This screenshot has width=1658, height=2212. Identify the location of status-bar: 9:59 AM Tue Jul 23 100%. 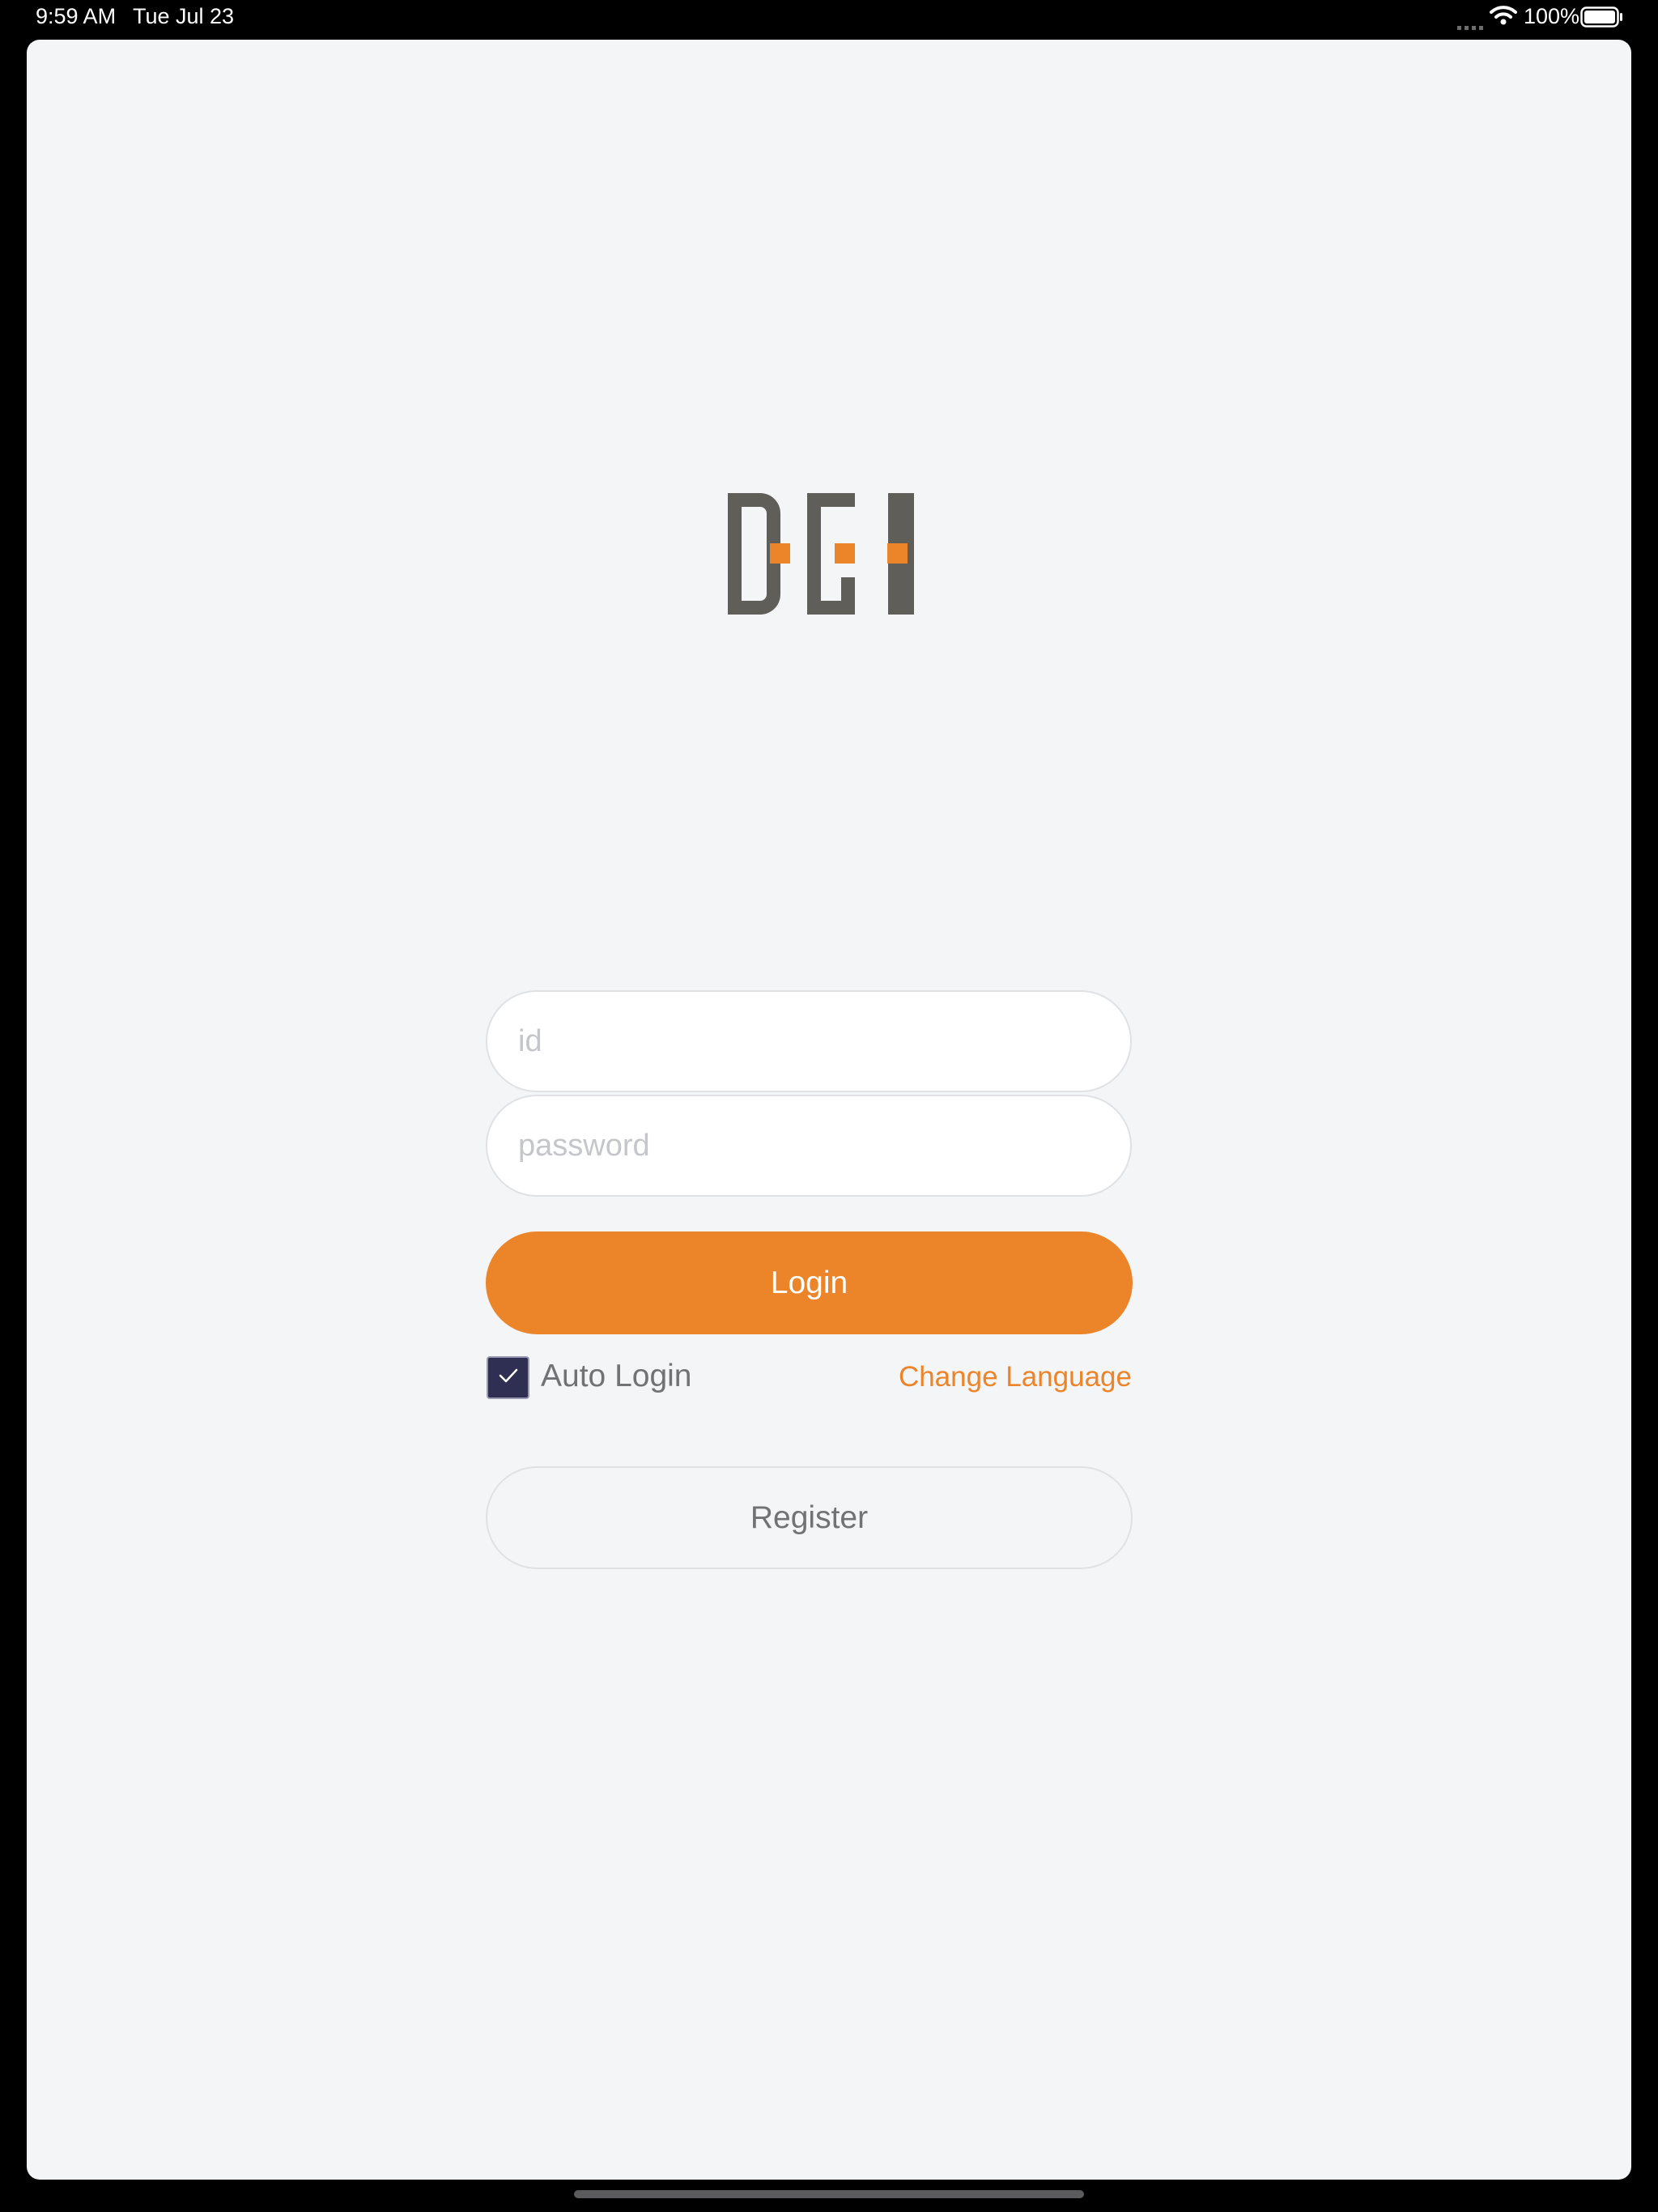
(829, 19).